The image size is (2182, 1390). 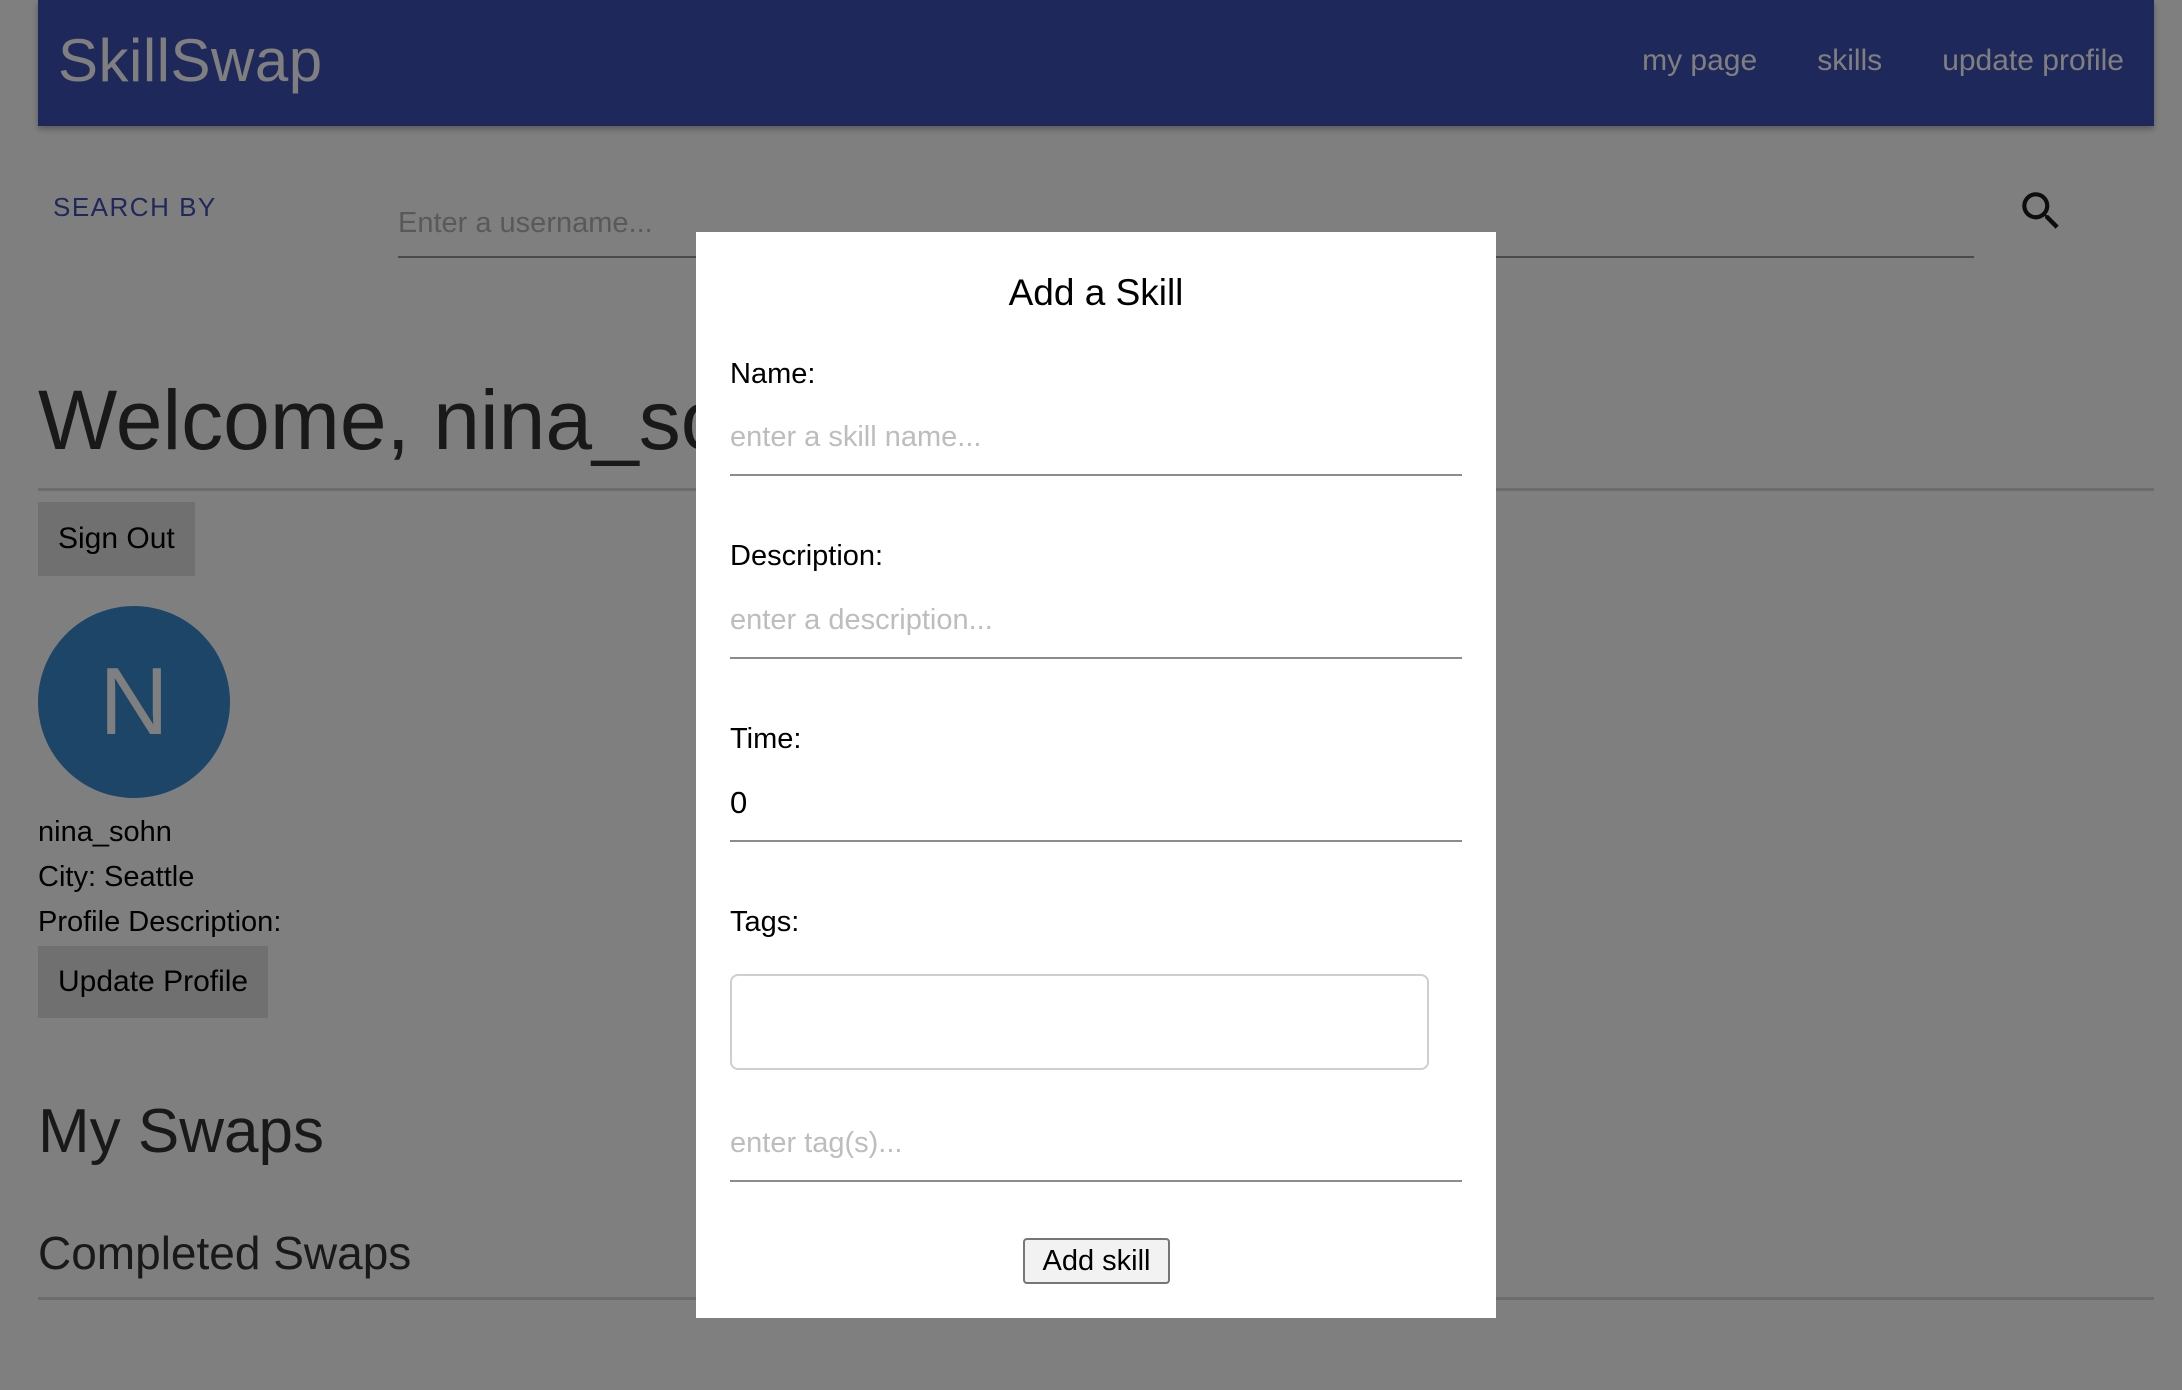 What do you see at coordinates (1096, 1261) in the screenshot?
I see `add-skill-button: Add skill` at bounding box center [1096, 1261].